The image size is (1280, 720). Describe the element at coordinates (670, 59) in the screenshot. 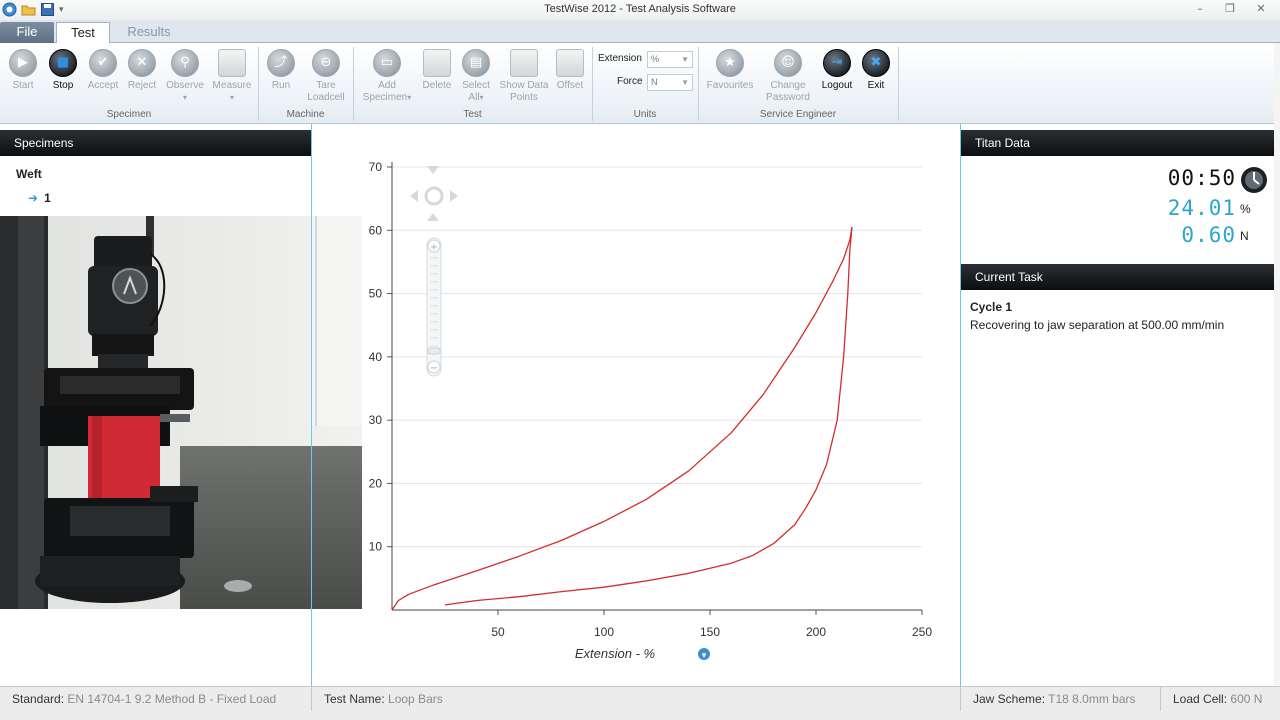

I see `extension-unit-select: % ▼` at that location.